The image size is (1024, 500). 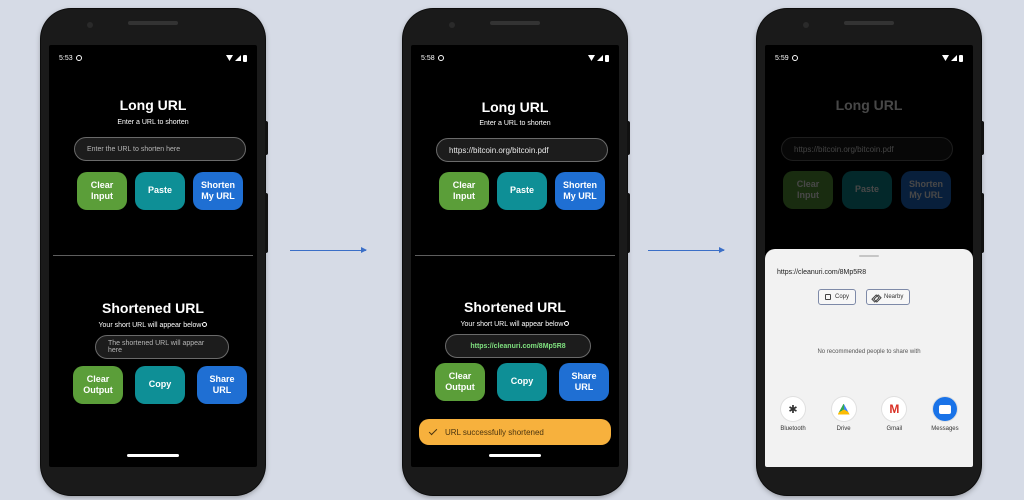 What do you see at coordinates (433, 431) in the screenshot?
I see `check-icon` at bounding box center [433, 431].